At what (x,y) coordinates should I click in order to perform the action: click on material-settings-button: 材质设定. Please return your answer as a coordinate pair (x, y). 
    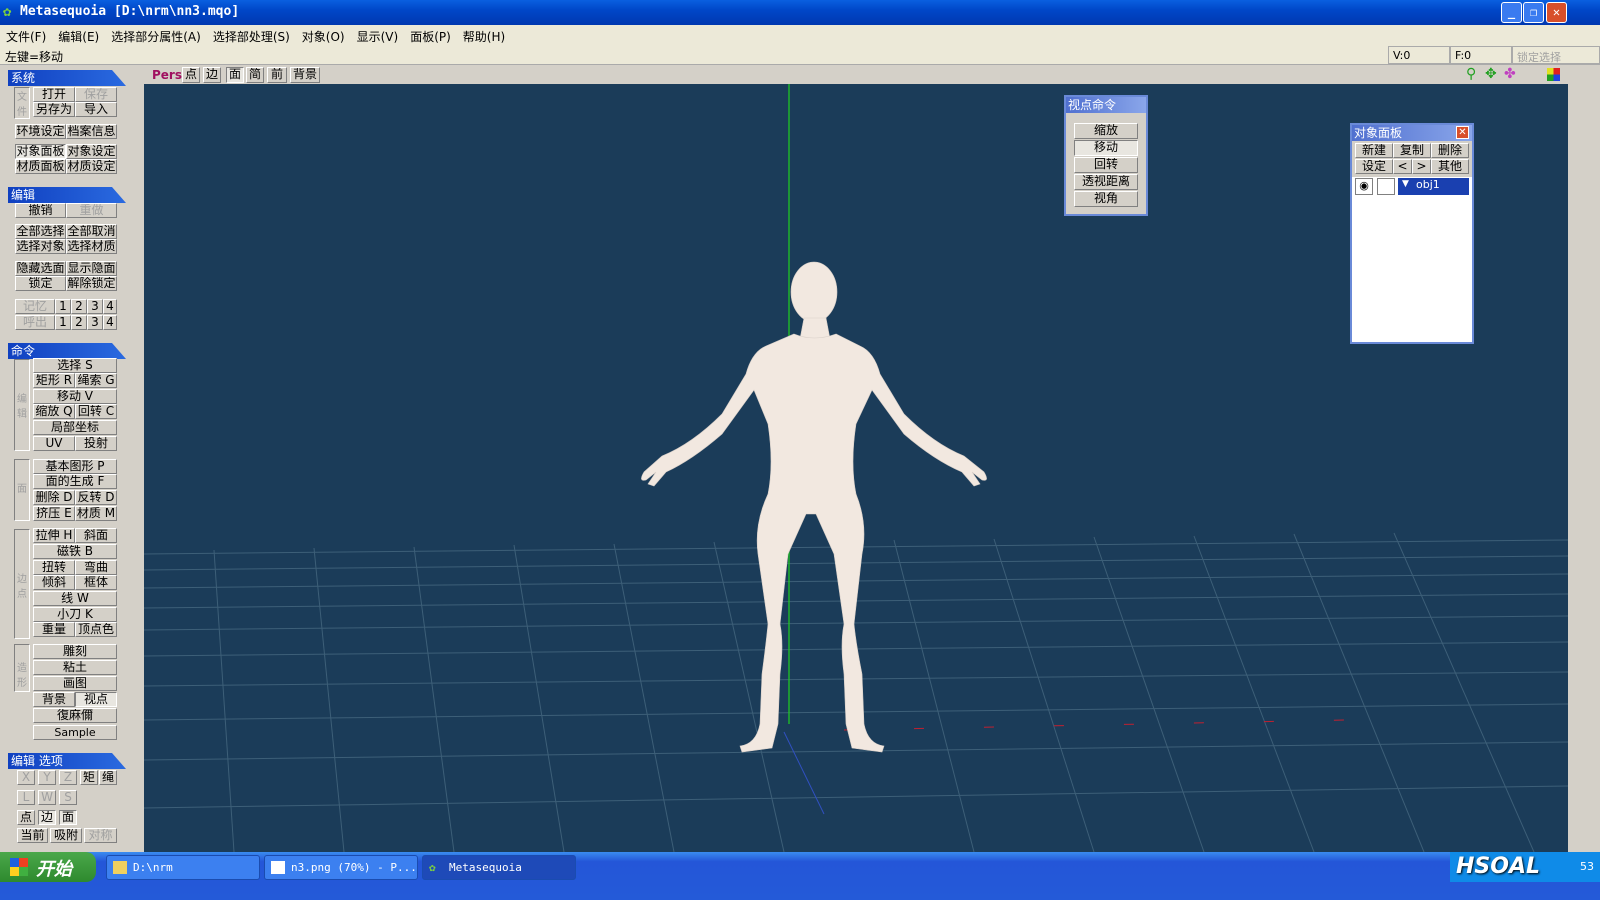
    Looking at the image, I should click on (91, 166).